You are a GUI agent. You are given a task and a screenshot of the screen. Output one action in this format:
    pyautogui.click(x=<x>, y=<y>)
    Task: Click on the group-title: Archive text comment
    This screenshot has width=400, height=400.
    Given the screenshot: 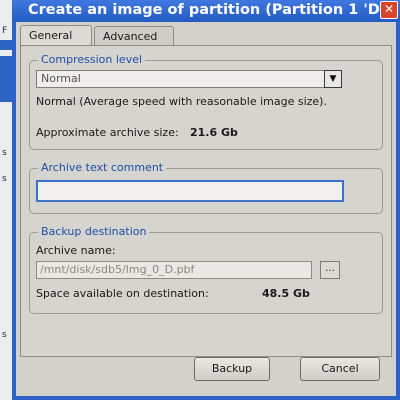 What is the action you would take?
    pyautogui.click(x=102, y=168)
    